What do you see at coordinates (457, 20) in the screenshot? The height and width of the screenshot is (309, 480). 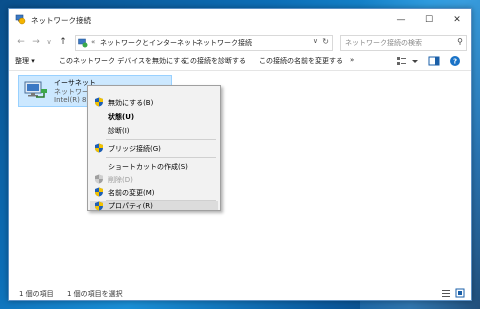 I see `close-button: ✕` at bounding box center [457, 20].